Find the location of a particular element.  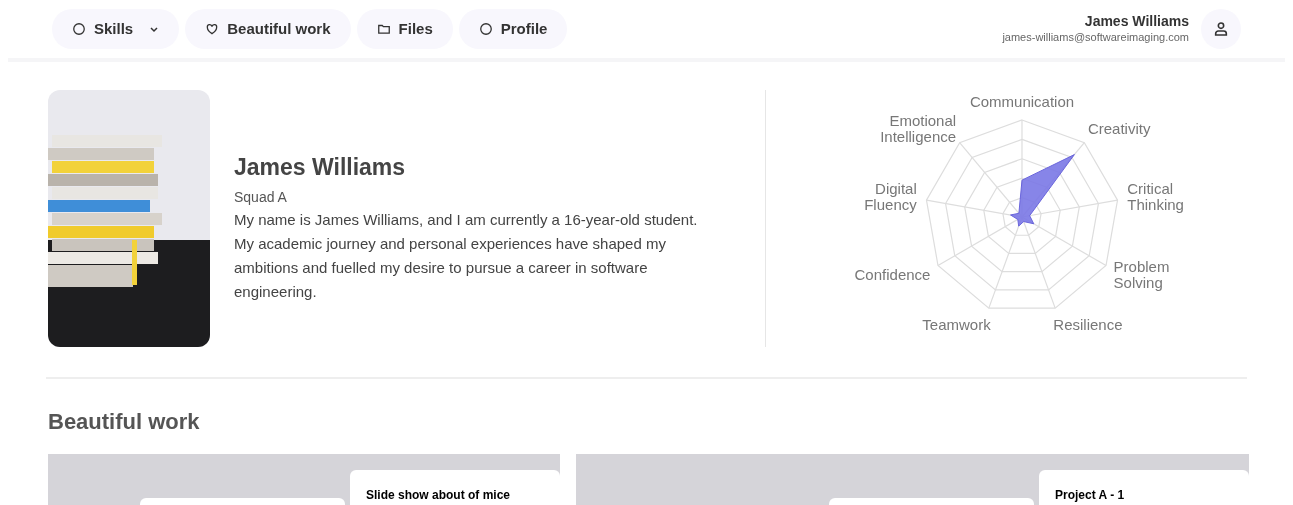

axis-label: Confidence is located at coordinates (892, 274).